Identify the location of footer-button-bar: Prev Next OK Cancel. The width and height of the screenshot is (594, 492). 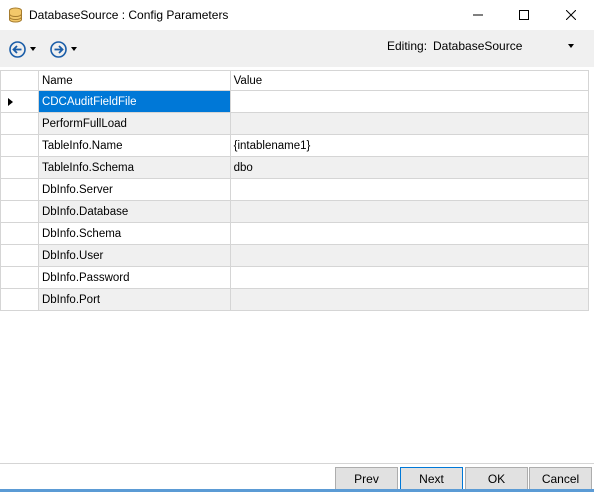
(297, 478).